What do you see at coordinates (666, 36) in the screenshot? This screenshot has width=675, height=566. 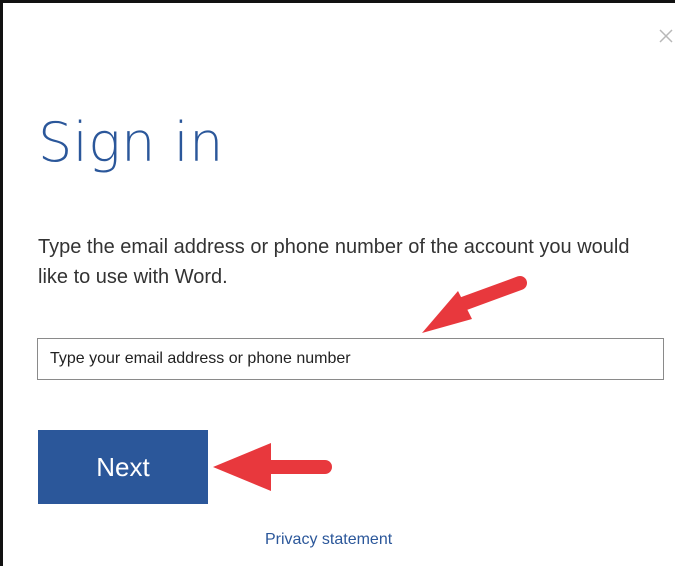 I see `close-icon` at bounding box center [666, 36].